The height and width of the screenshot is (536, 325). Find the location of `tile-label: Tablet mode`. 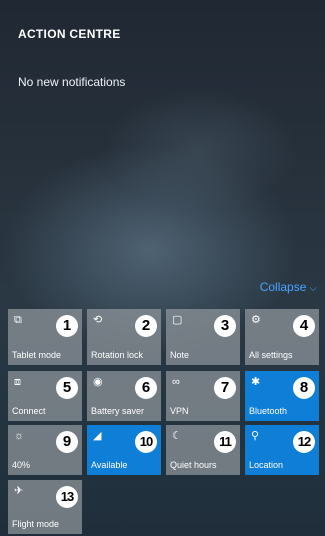

tile-label: Tablet mode is located at coordinates (37, 355).